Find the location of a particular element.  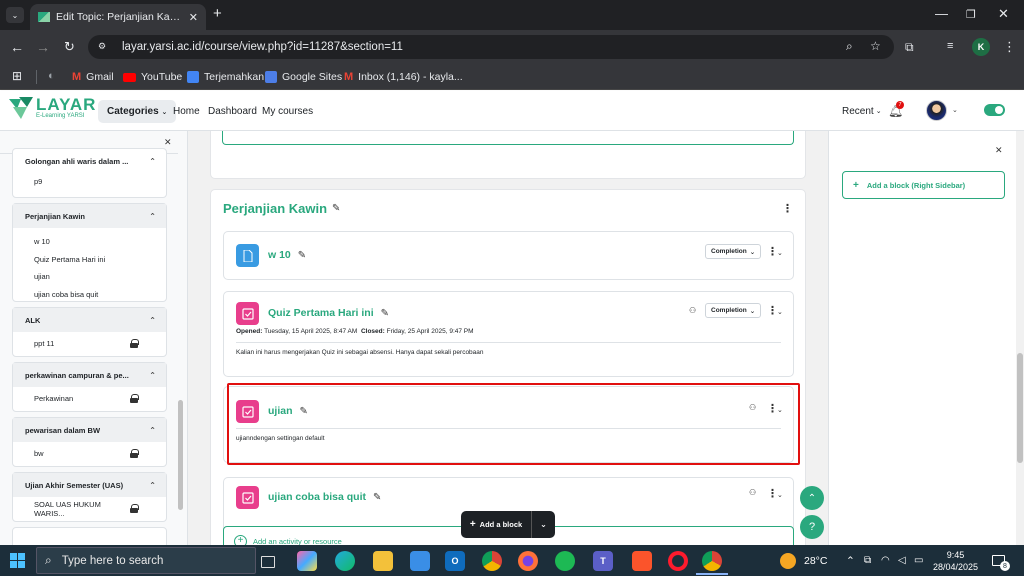

browser-tab-active: Edit Topic: Perjanjian Kawin | te ✕ is located at coordinates (118, 17).